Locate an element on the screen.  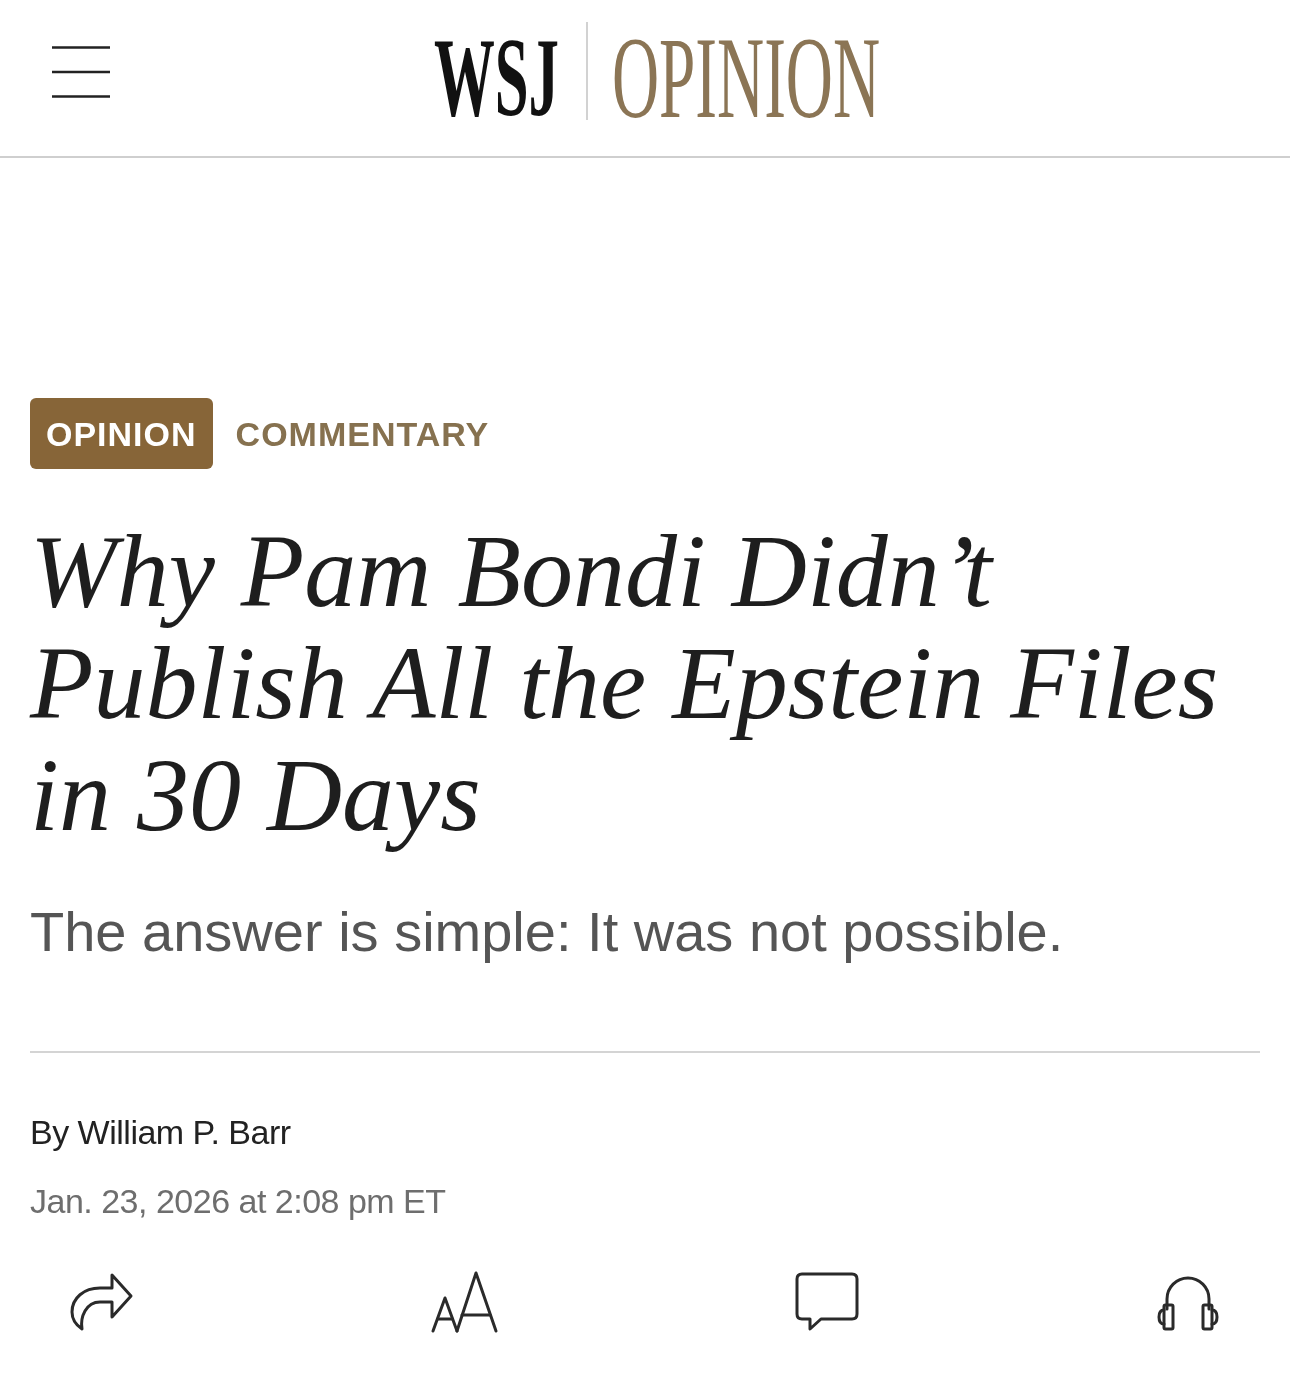
comment-icon is located at coordinates (827, 1302).